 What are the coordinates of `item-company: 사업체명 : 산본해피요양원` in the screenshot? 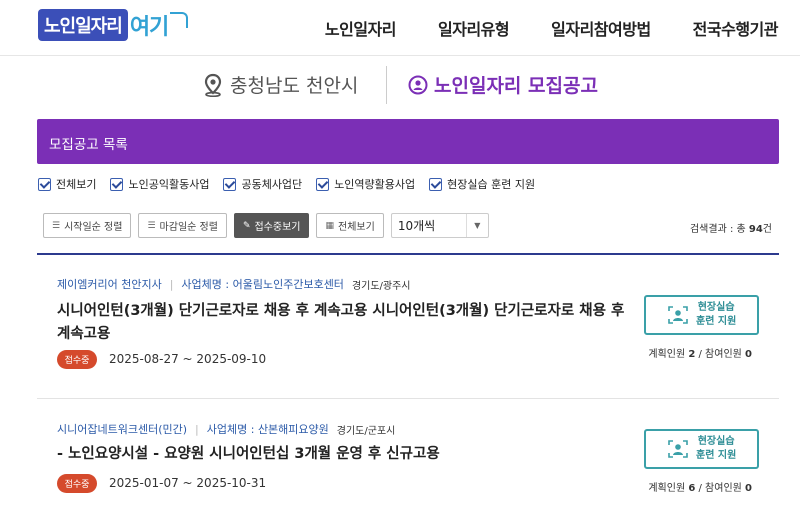 It's located at (267, 429).